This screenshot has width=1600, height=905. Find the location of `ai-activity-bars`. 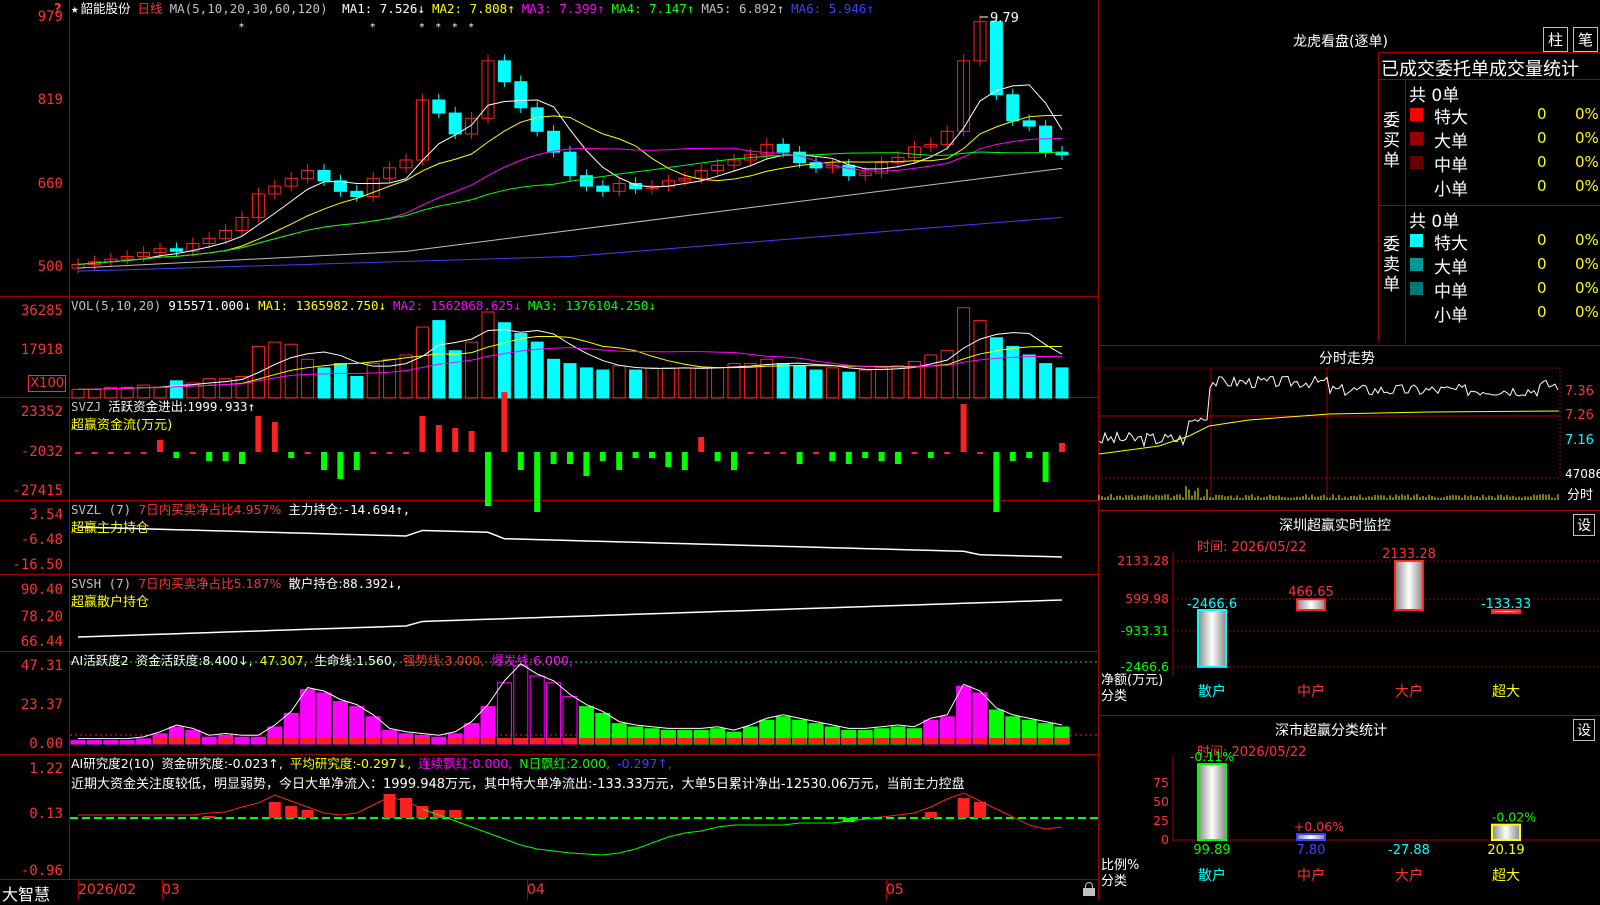

ai-activity-bars is located at coordinates (549, 703).